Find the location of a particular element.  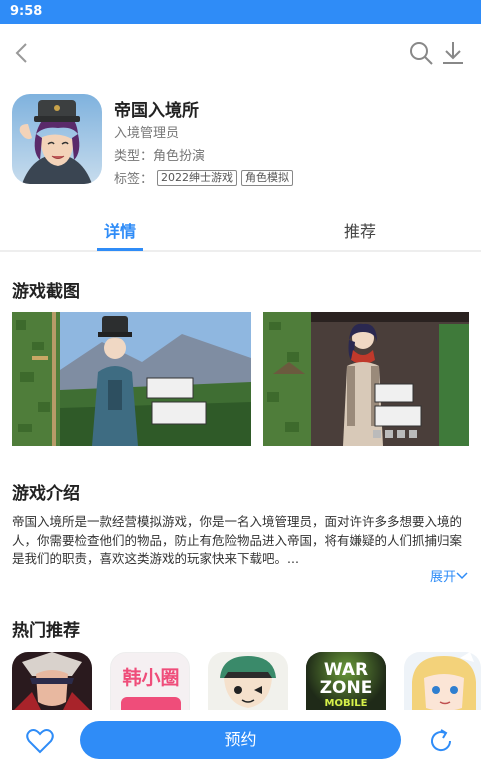

app-tags: 标签： 2022绅士游戏 角色模拟 is located at coordinates (204, 177).